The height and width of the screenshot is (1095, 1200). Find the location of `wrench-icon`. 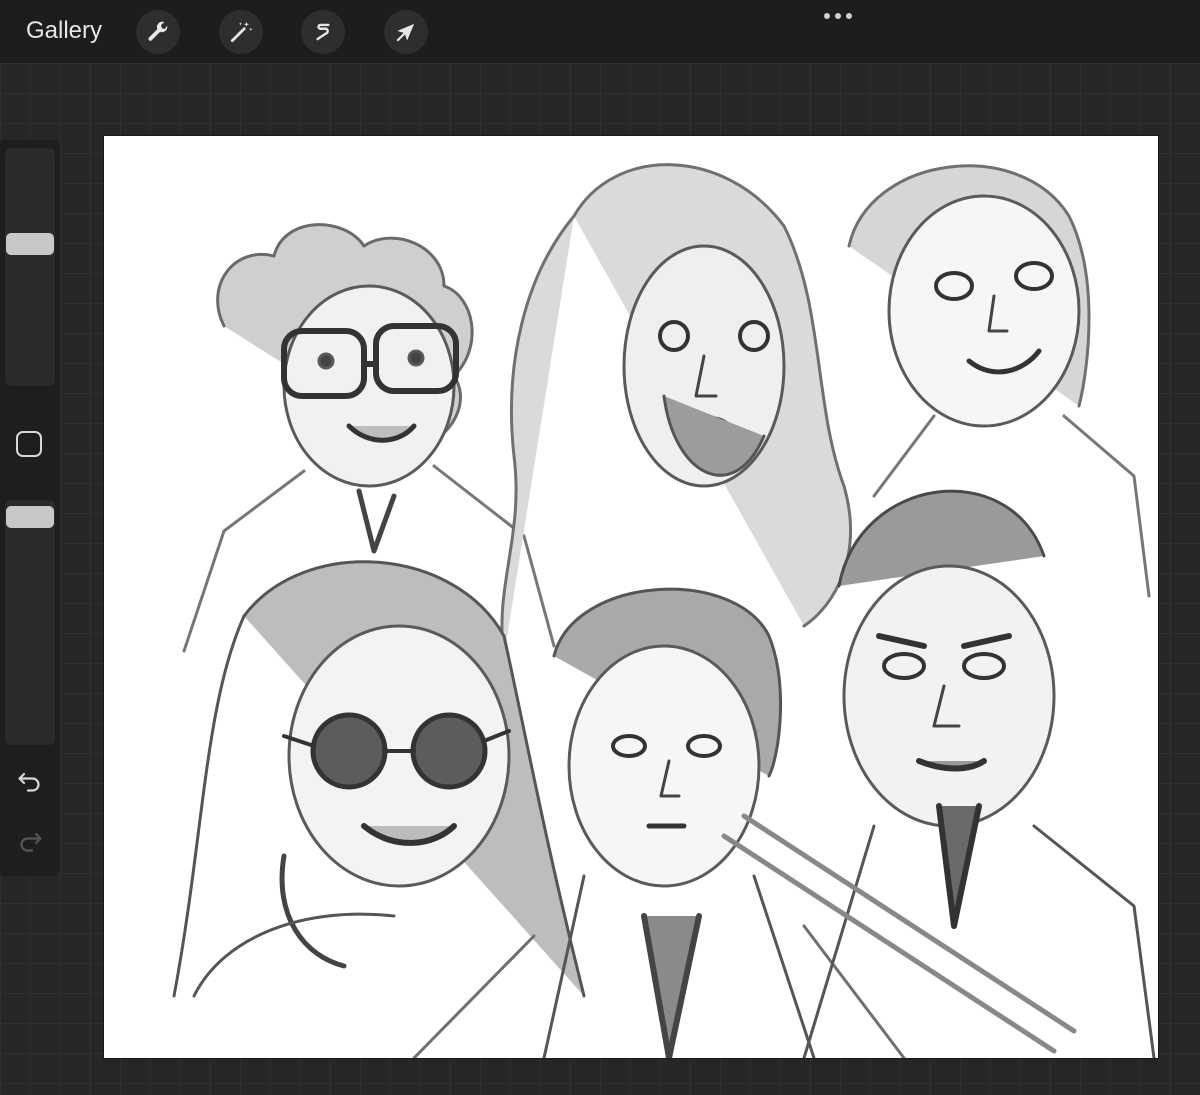

wrench-icon is located at coordinates (158, 31).